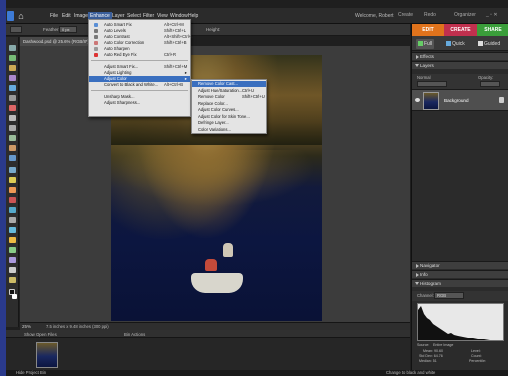 Image resolution: width=508 pixels, height=376 pixels. Describe the element at coordinates (31, 372) in the screenshot. I see `hide-project-bin-button: Hide Project Bin` at that location.